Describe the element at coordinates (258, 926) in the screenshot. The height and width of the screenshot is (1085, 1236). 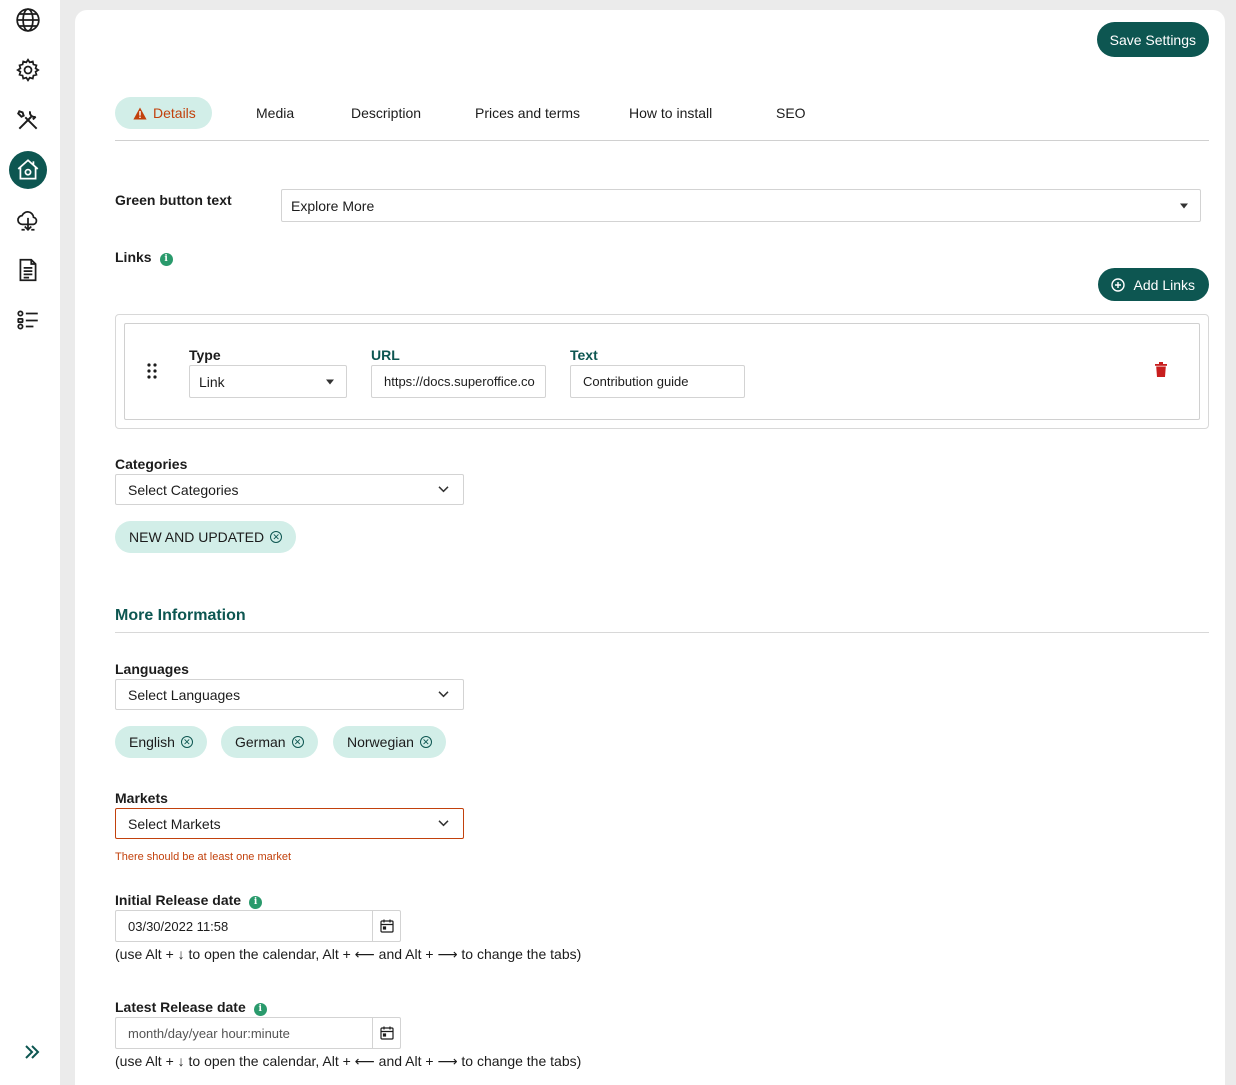
I see `initial-release-date-input: 03/30/2022 11:58` at that location.